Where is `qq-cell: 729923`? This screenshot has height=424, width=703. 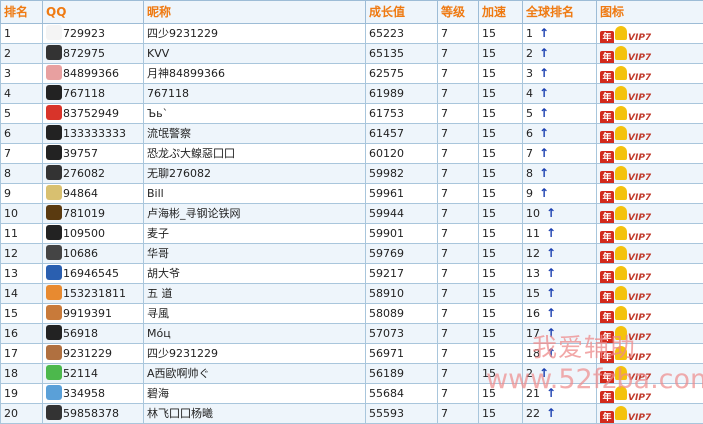 qq-cell: 729923 is located at coordinates (93, 34).